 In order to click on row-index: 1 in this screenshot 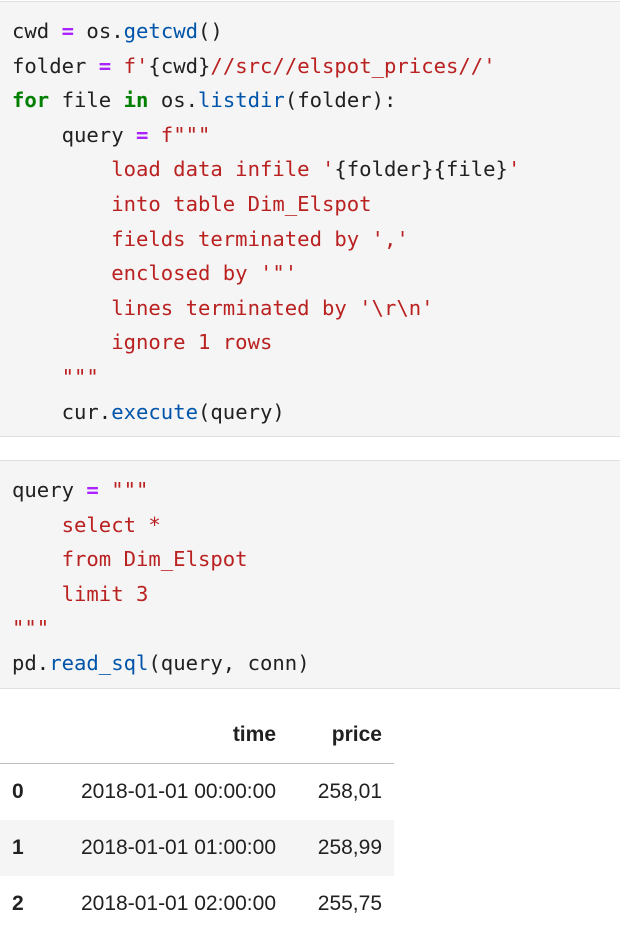, I will do `click(18, 847)`.